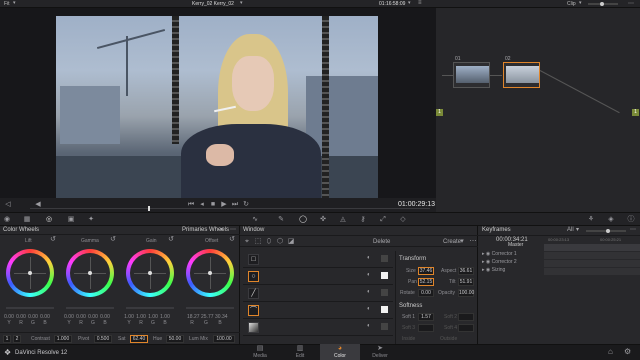  I want to click on audio-icon: ◁, so click(8, 205).